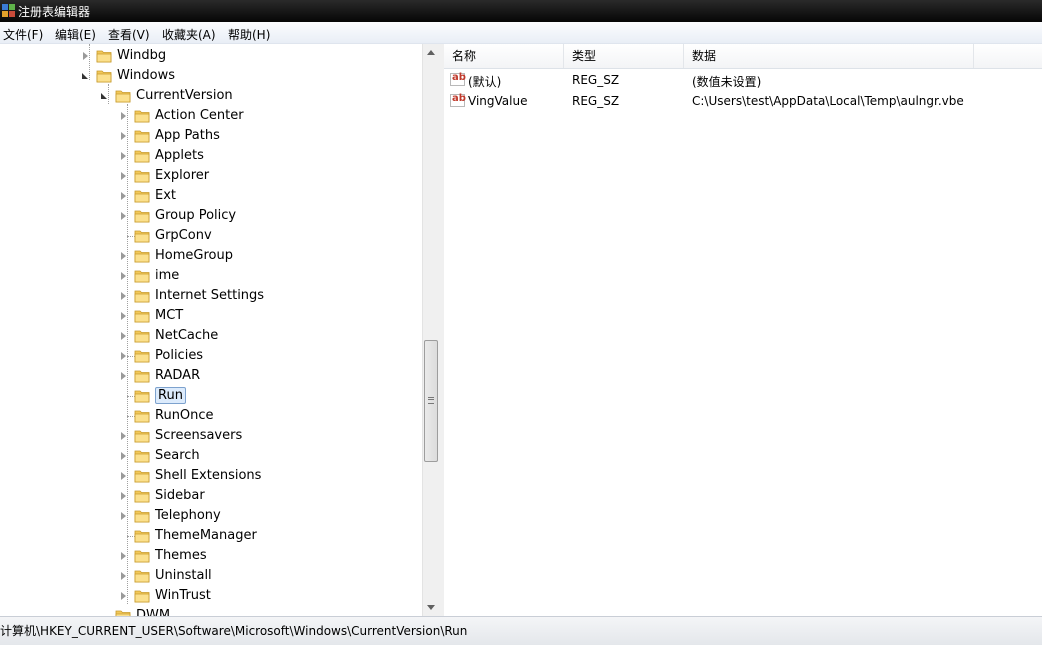 The image size is (1042, 645). I want to click on tree-item: Uninstall, so click(210, 576).